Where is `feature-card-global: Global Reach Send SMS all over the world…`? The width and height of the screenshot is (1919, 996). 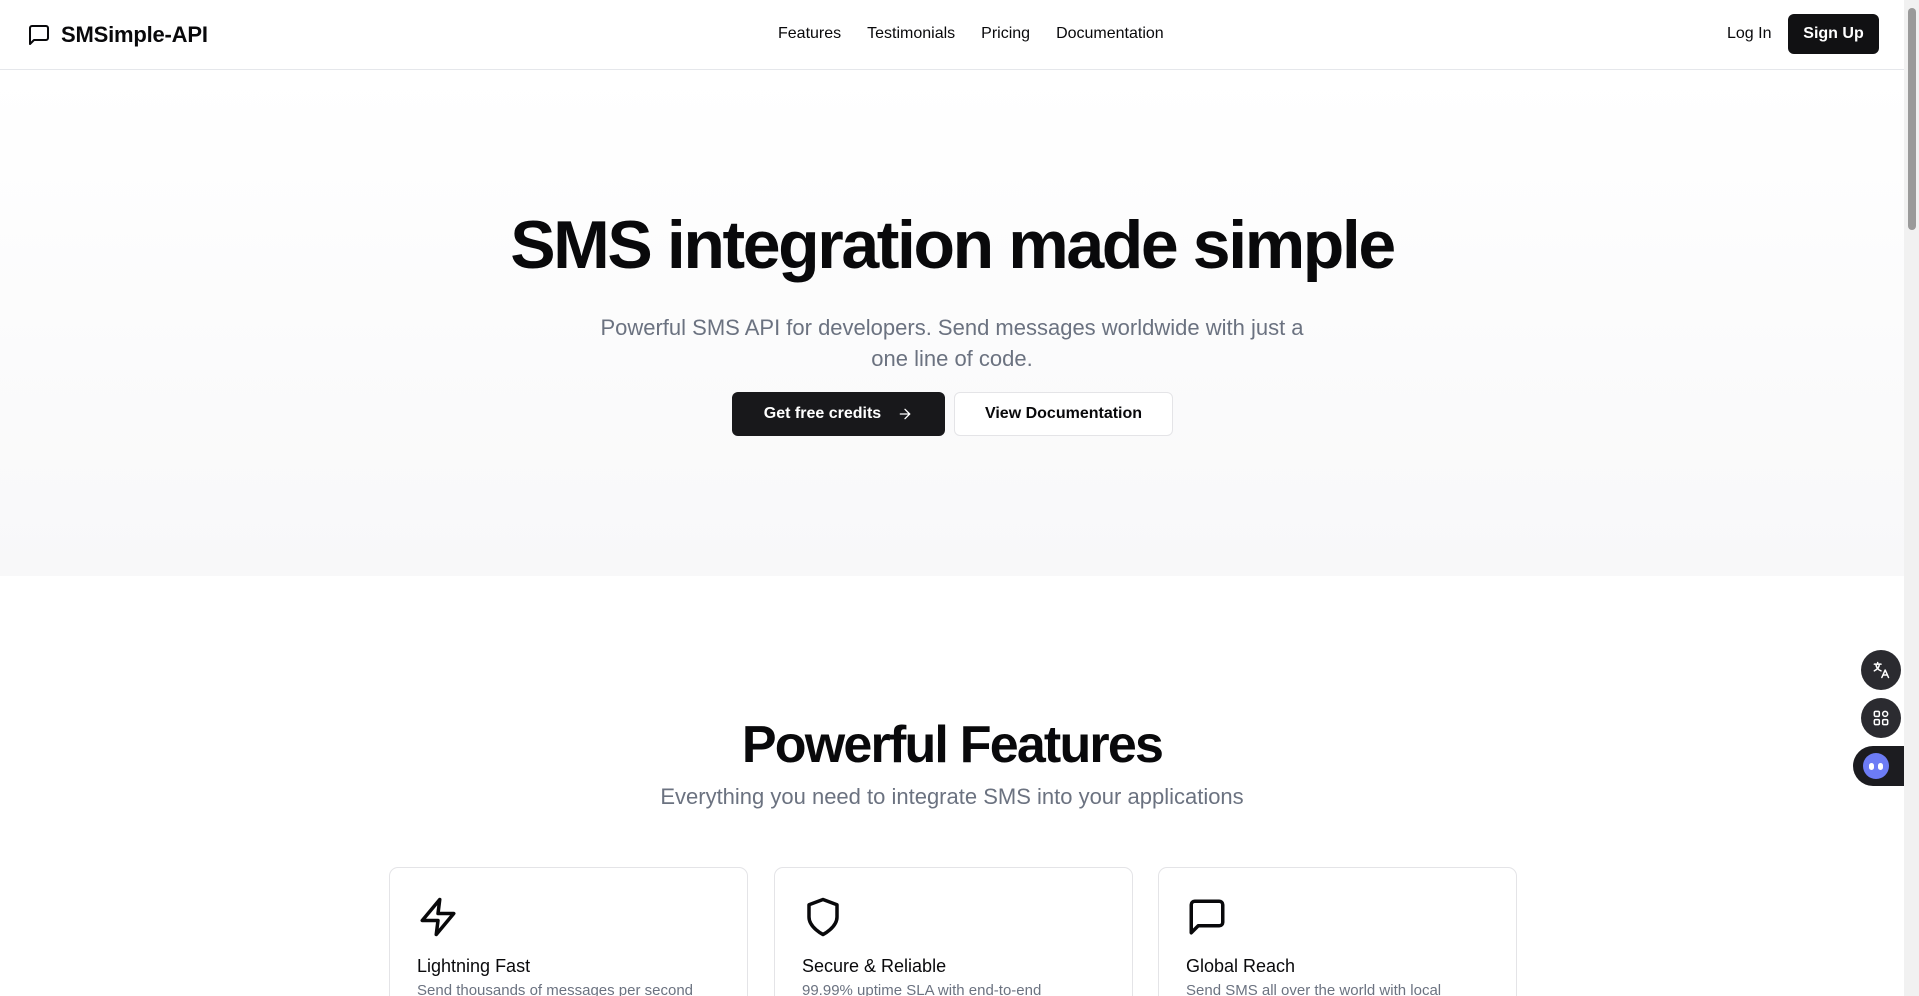
feature-card-global: Global Reach Send SMS all over the world… is located at coordinates (1337, 931).